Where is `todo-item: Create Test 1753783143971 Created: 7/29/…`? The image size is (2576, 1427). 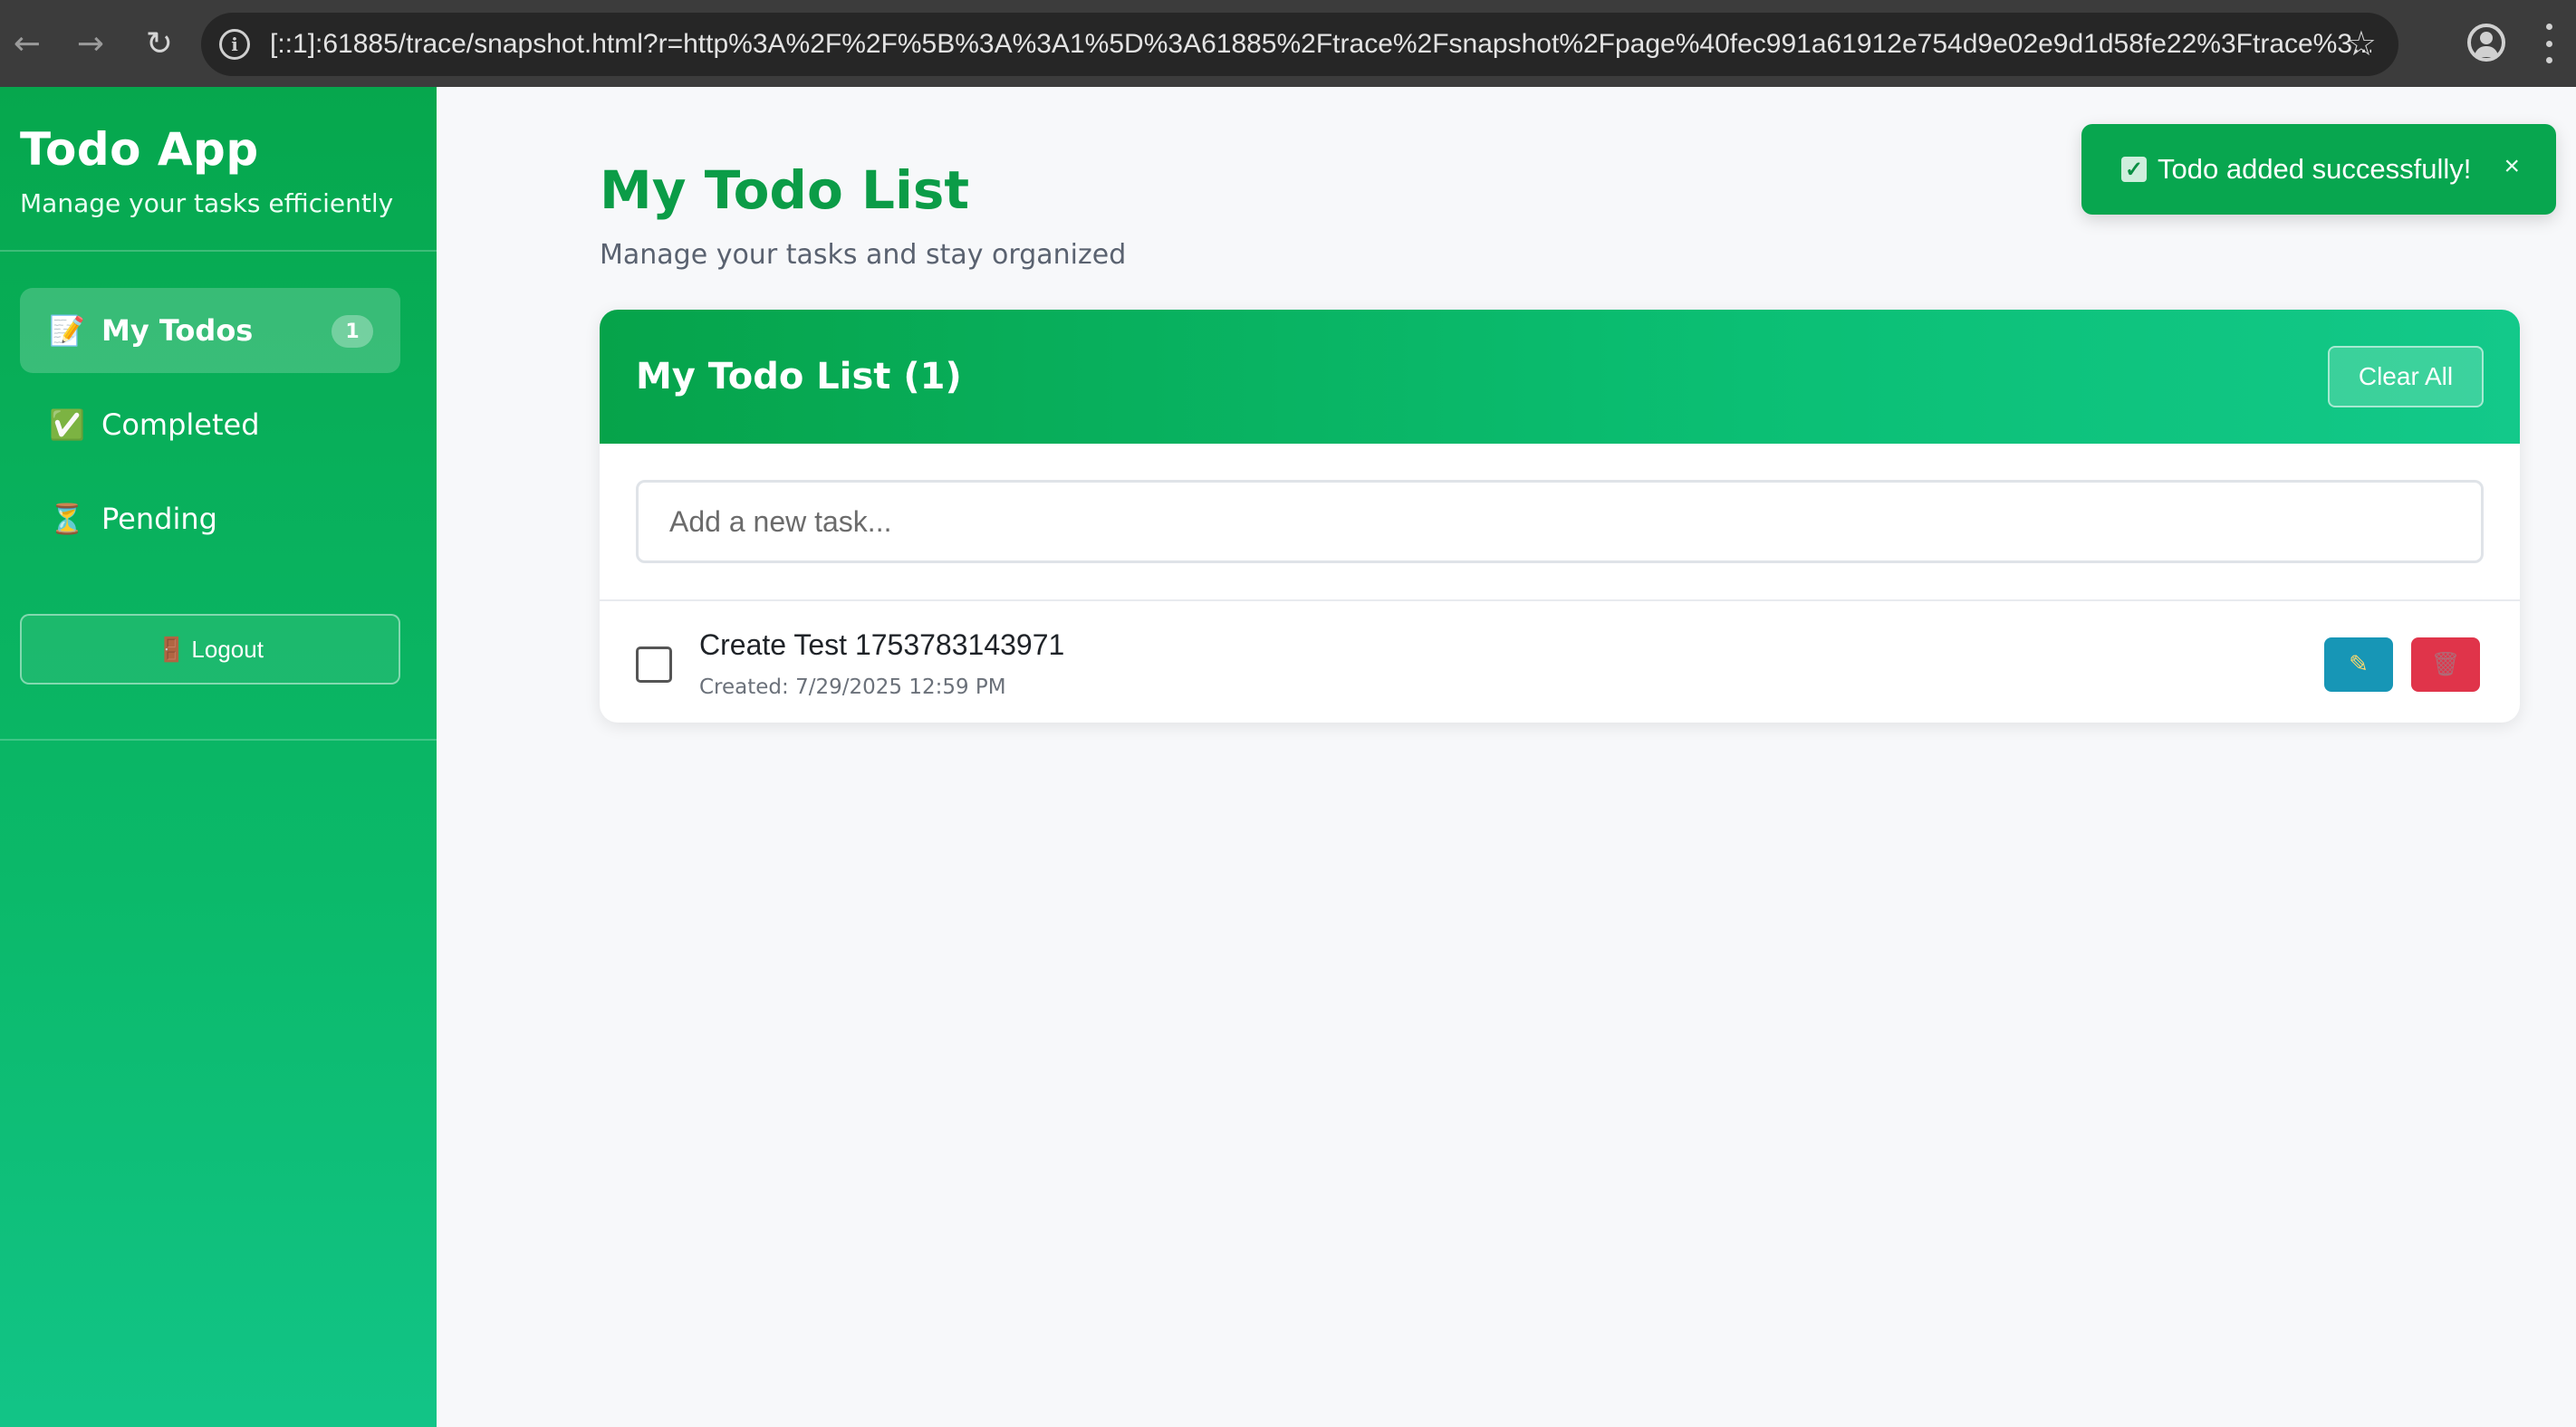
todo-item: Create Test 1753783143971 Created: 7/29/… is located at coordinates (1560, 662).